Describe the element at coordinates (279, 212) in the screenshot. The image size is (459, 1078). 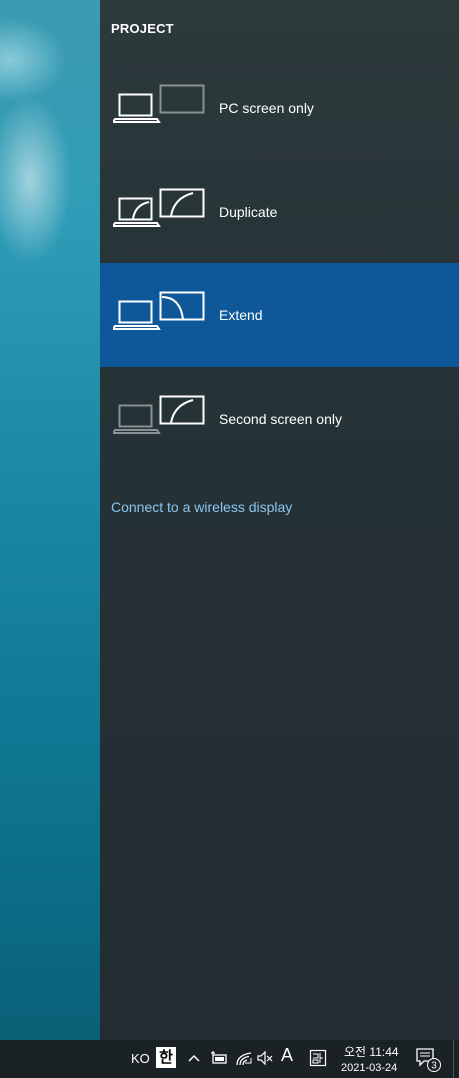
I see `option-duplicate: Duplicate` at that location.